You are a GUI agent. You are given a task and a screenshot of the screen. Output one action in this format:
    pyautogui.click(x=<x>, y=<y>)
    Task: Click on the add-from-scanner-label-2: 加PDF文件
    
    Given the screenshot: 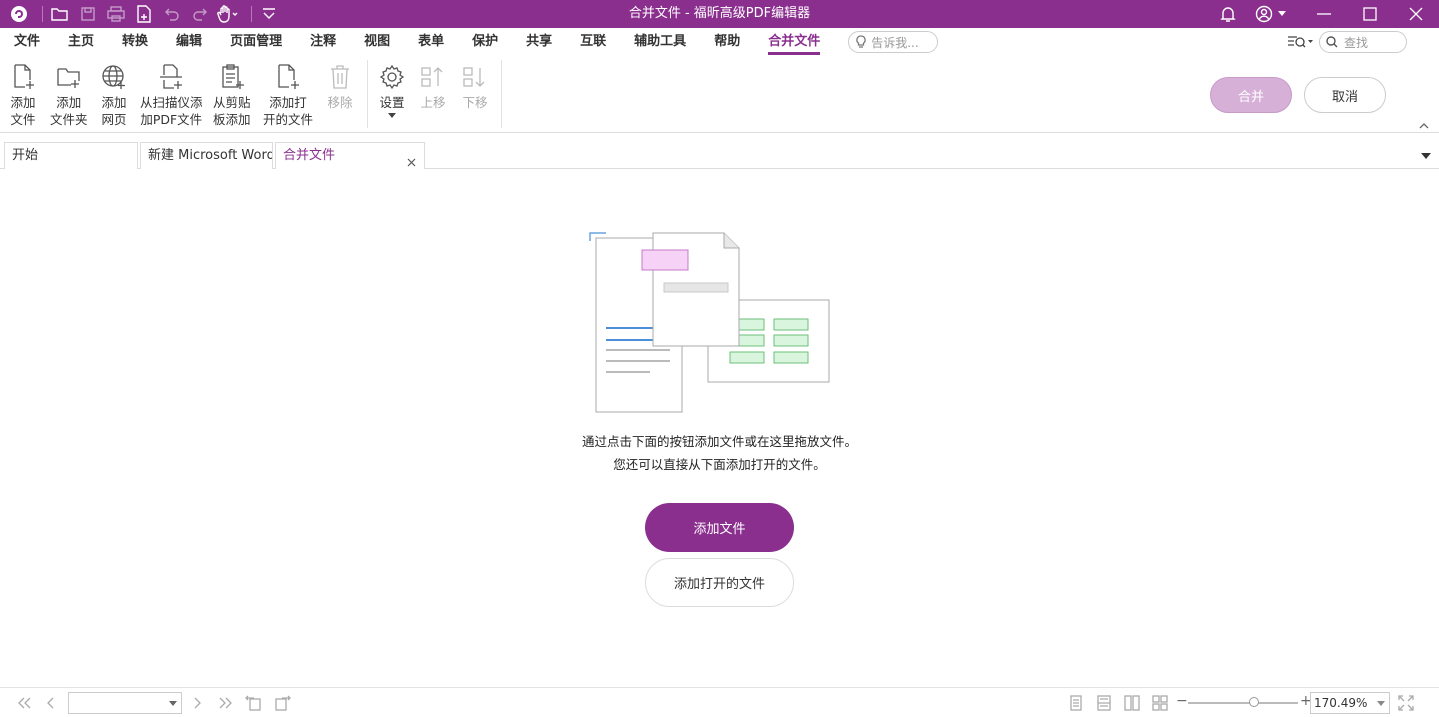 What is the action you would take?
    pyautogui.click(x=171, y=119)
    